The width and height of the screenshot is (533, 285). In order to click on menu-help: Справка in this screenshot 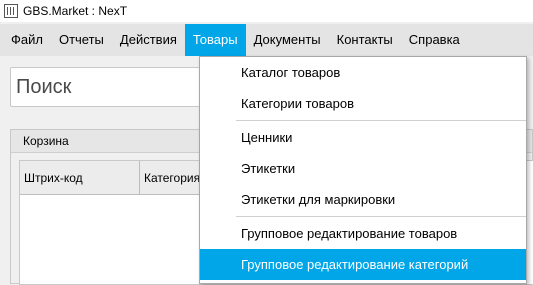, I will do `click(434, 40)`.